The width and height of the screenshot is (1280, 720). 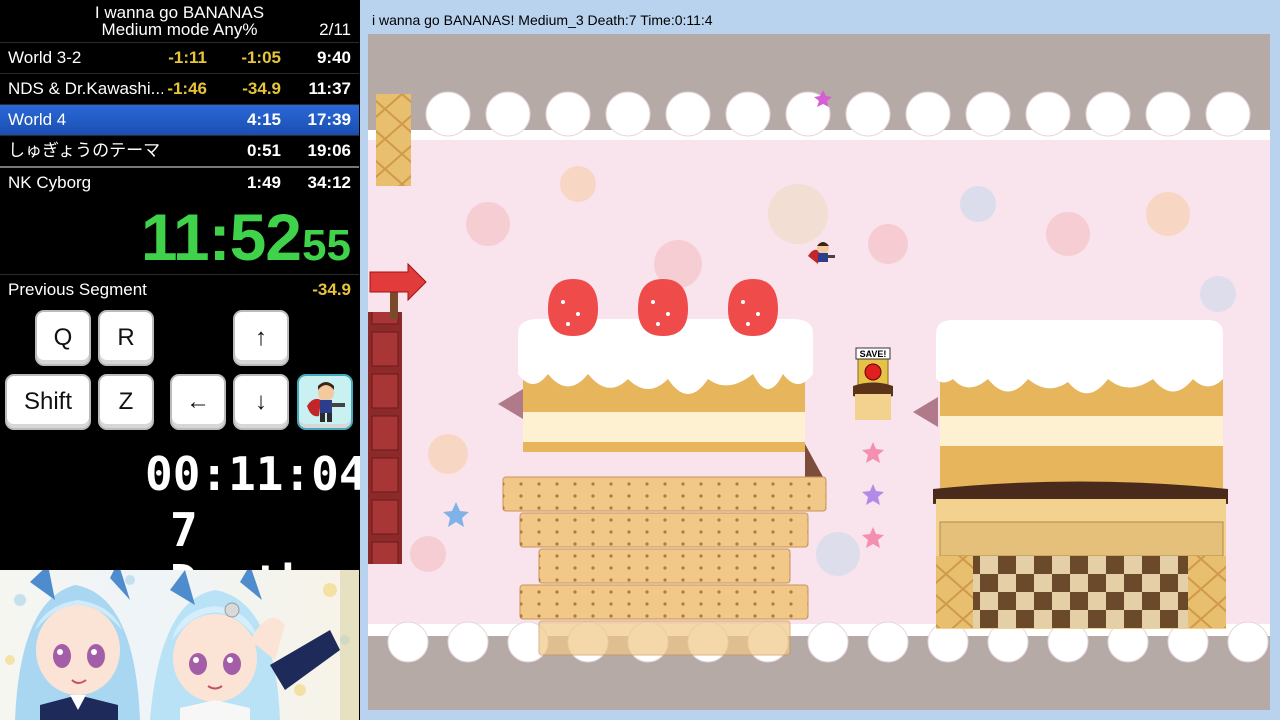 What do you see at coordinates (664, 566) in the screenshot?
I see `biscuit-stack` at bounding box center [664, 566].